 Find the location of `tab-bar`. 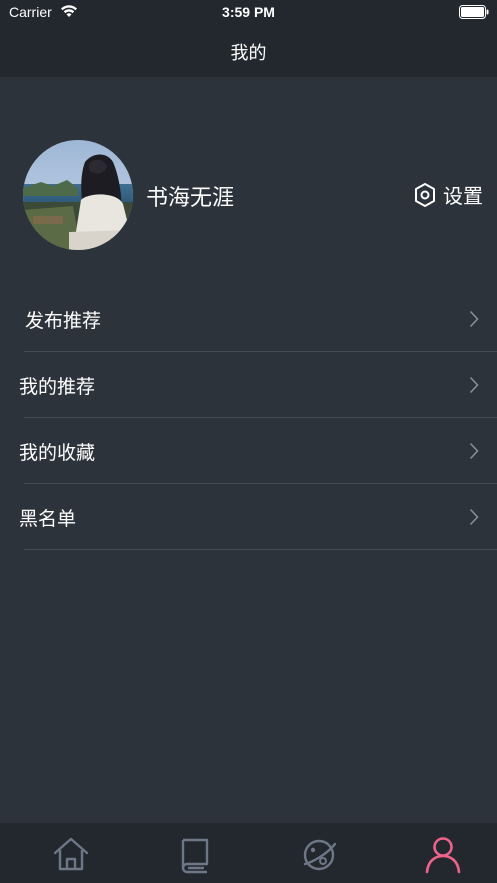

tab-bar is located at coordinates (248, 853).